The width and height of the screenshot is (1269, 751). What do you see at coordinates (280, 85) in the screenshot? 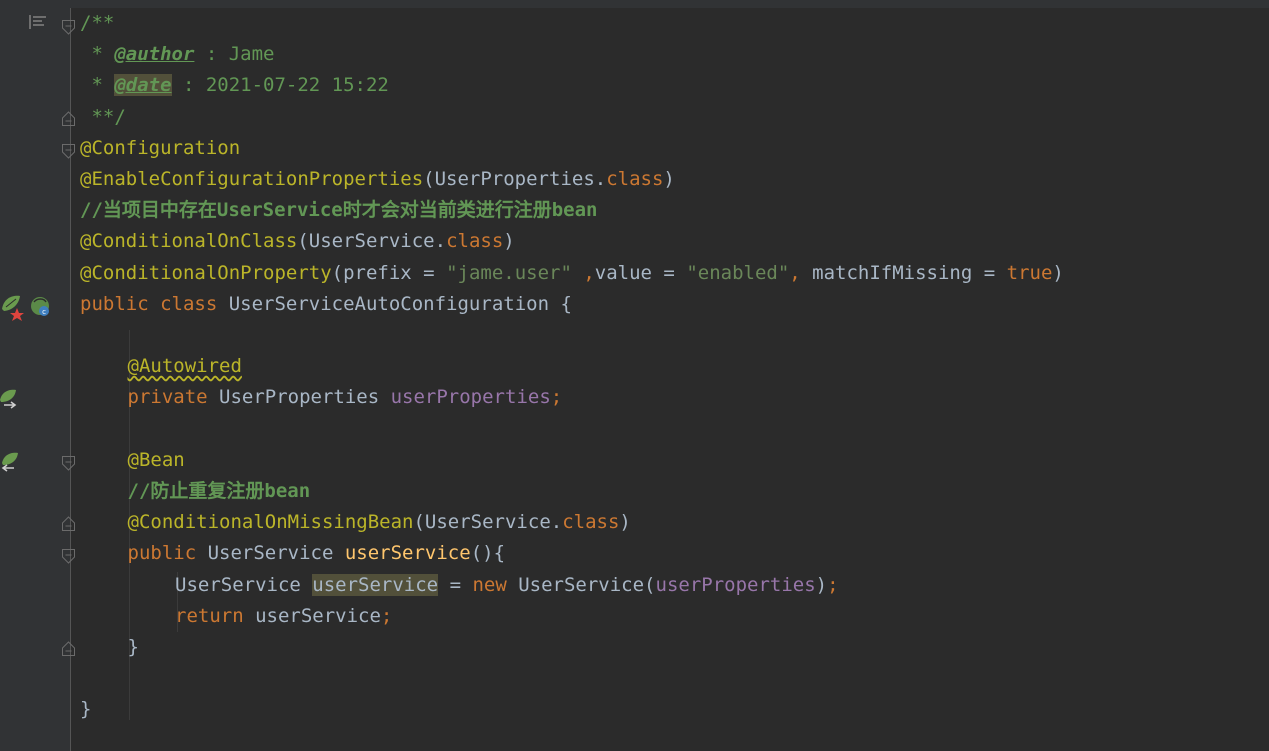
I see `code-token: : 2021-07-22 15:22` at bounding box center [280, 85].